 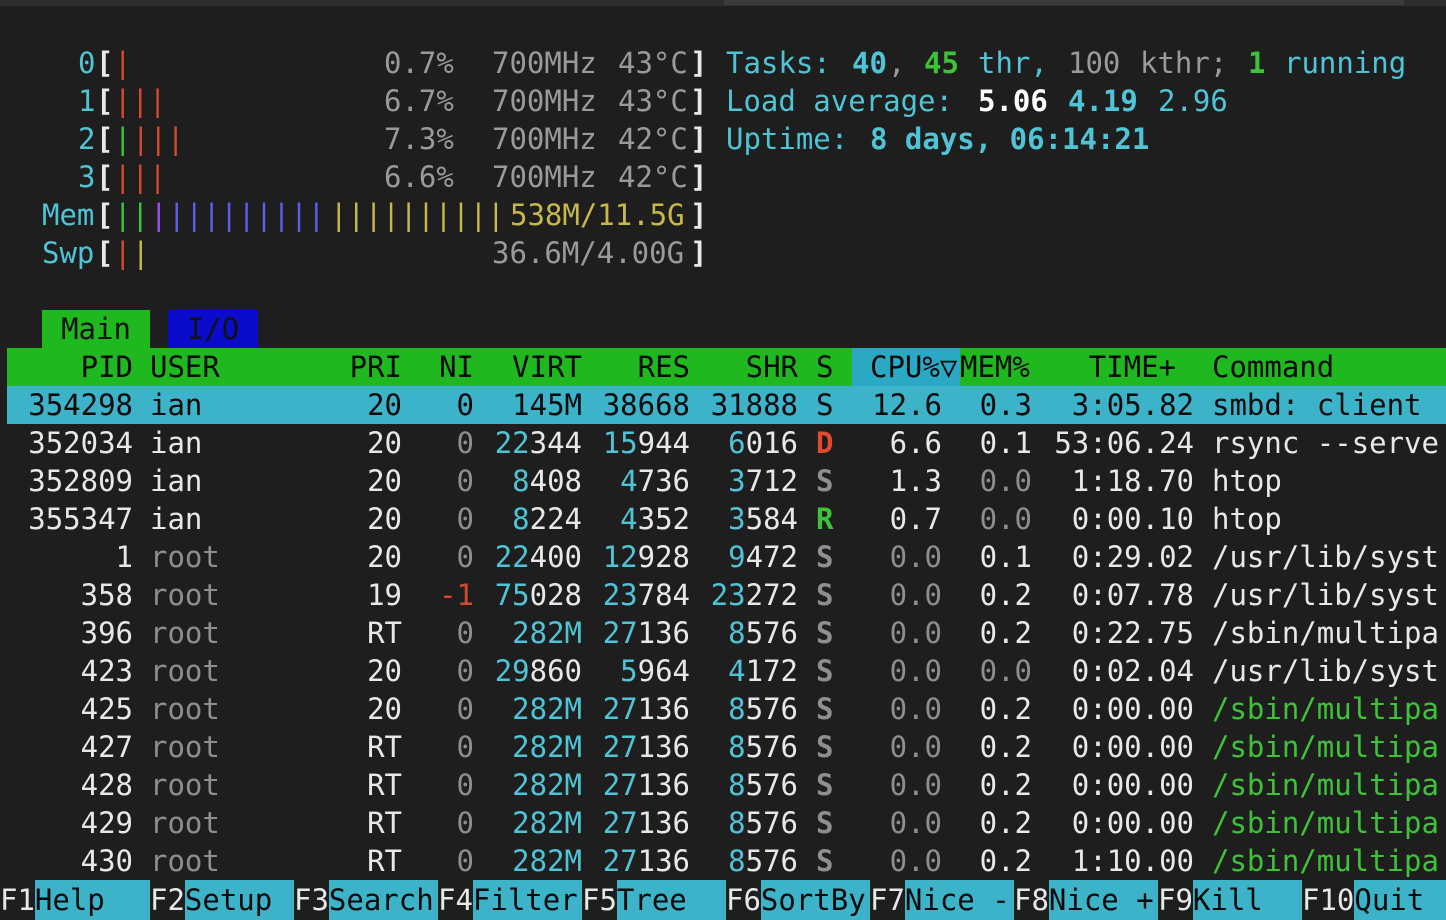 I want to click on fkey-label: Filter, so click(x=527, y=900).